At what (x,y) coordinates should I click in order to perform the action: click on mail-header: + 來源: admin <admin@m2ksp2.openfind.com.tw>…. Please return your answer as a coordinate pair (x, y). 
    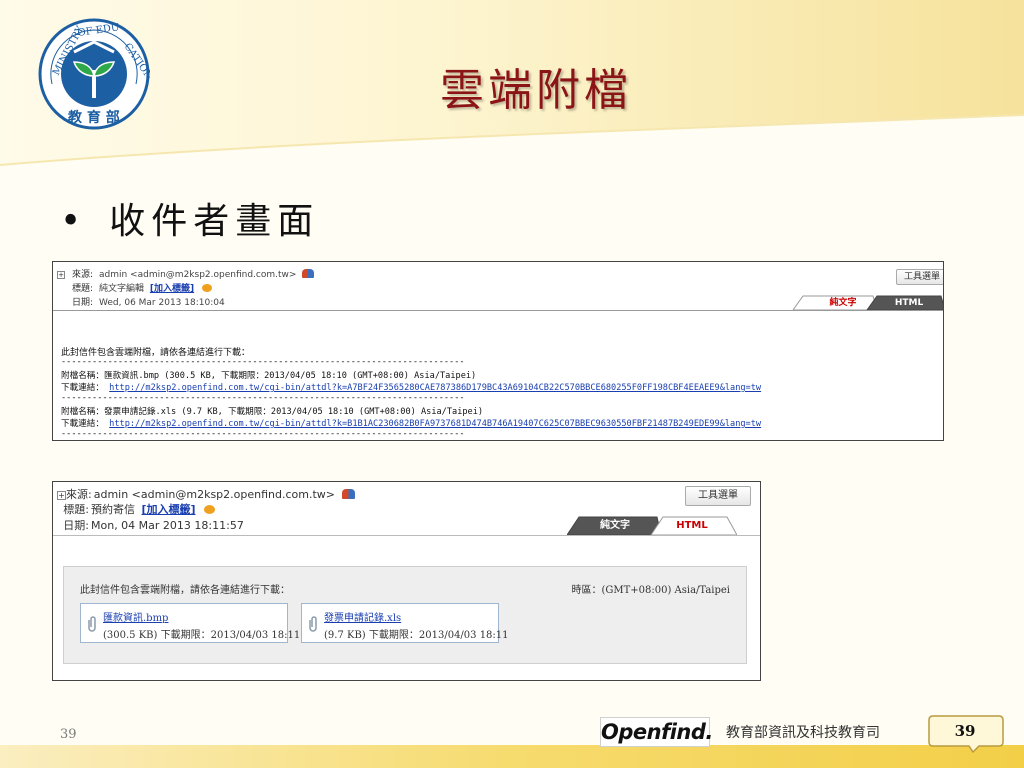
    Looking at the image, I should click on (498, 286).